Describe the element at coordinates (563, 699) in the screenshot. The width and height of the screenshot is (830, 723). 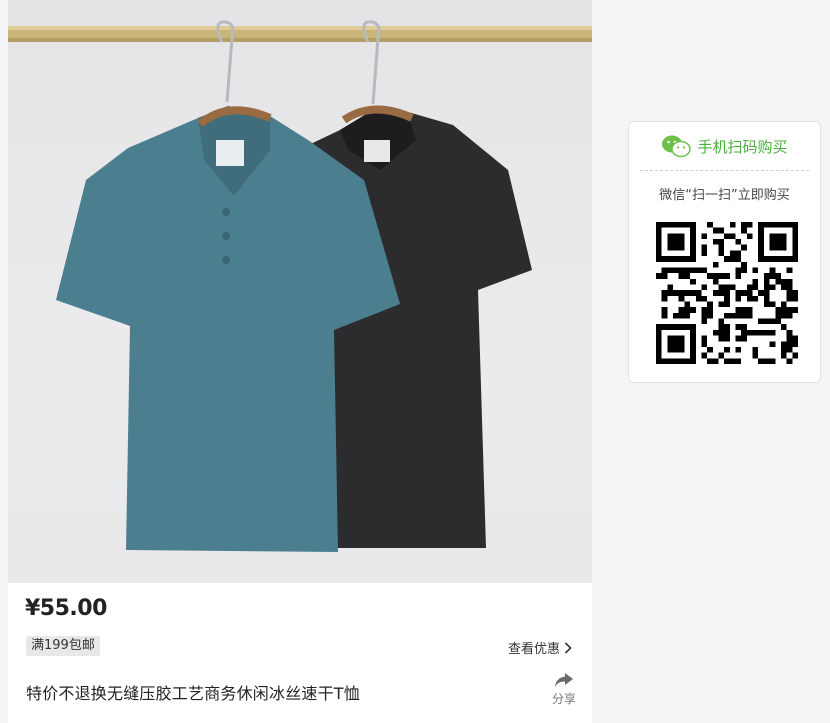
I see `share-label: 分享` at that location.